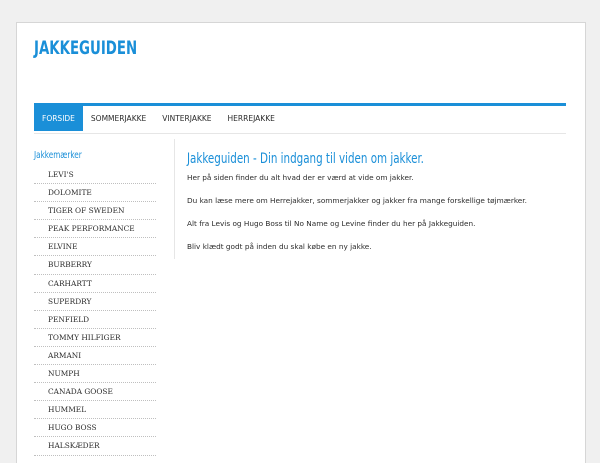 The height and width of the screenshot is (463, 600). What do you see at coordinates (95, 338) in the screenshot?
I see `sidebar-item-tommy-hilfiger: TOMMY HILFIGER` at bounding box center [95, 338].